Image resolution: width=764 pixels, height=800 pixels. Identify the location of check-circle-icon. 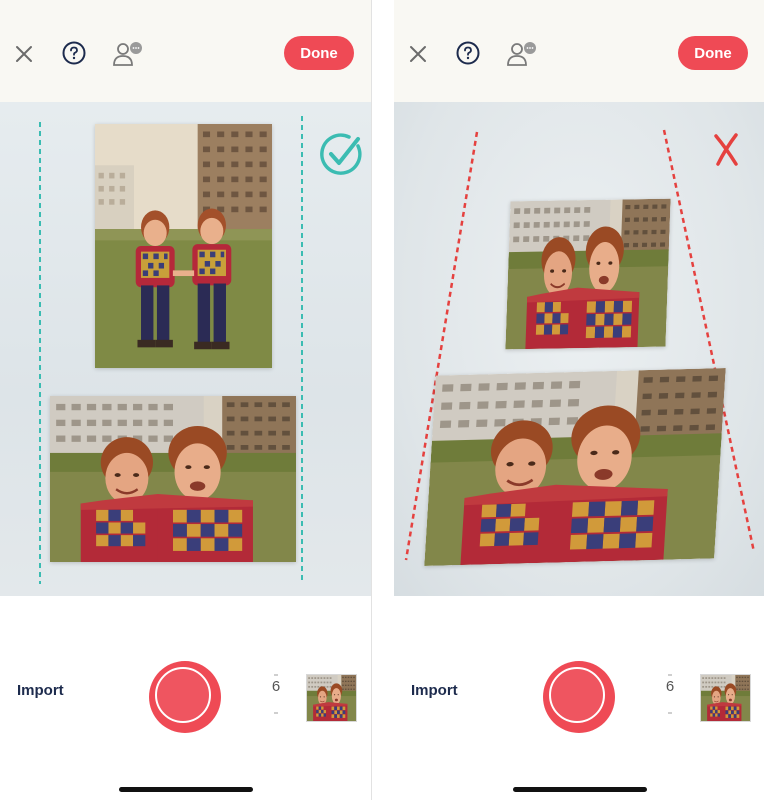
(341, 154).